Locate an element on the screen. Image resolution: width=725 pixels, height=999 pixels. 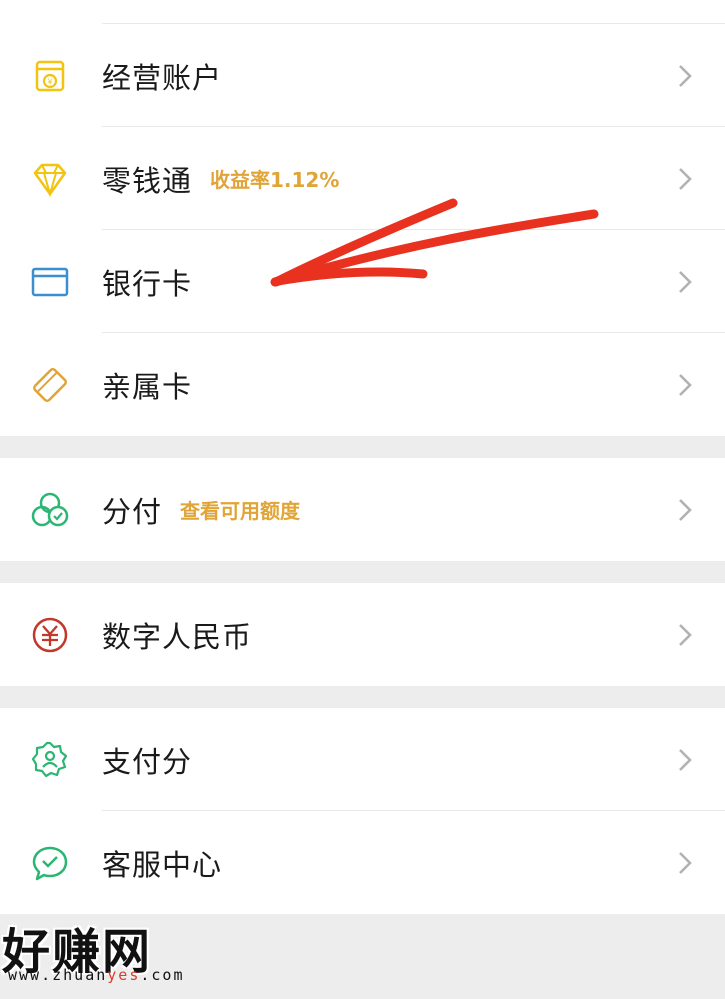
menu-label: 亲属卡 is located at coordinates (147, 386).